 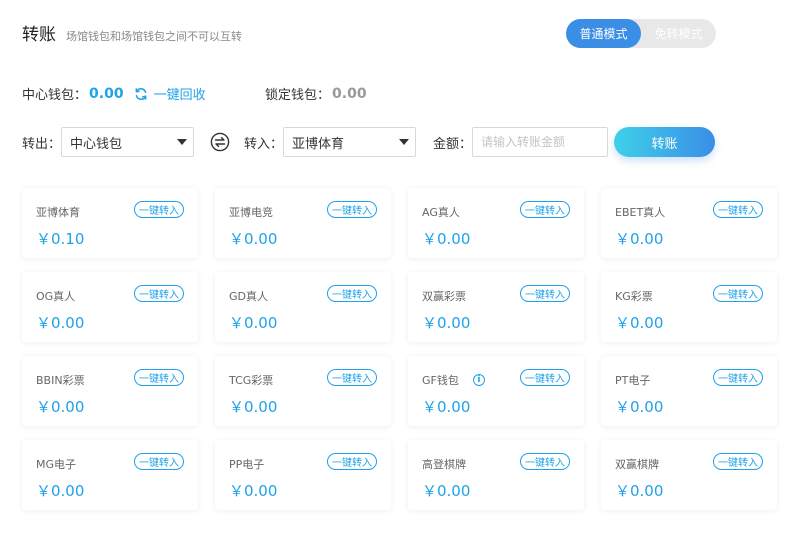 I want to click on venue-name-label: GD真人, so click(x=248, y=296).